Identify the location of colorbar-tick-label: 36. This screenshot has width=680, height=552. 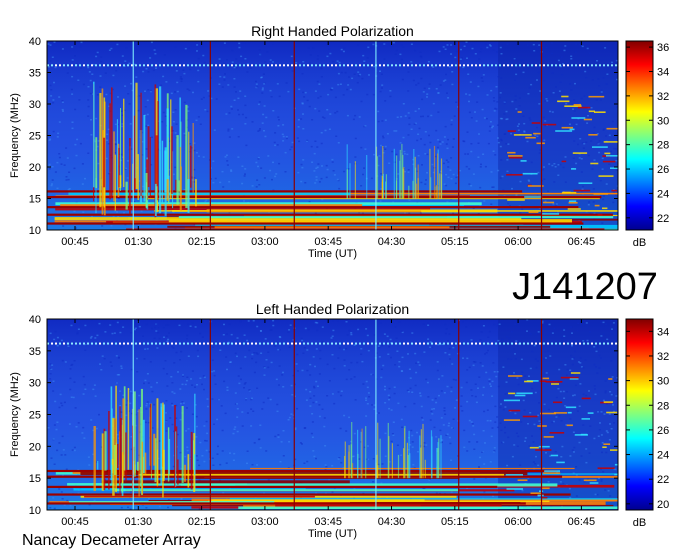
(663, 48).